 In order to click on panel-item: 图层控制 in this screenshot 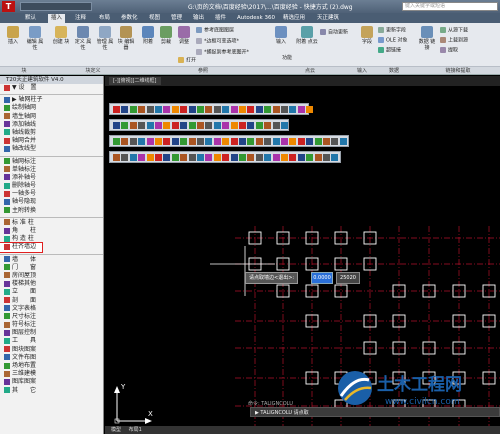, I will do `click(51, 333)`.